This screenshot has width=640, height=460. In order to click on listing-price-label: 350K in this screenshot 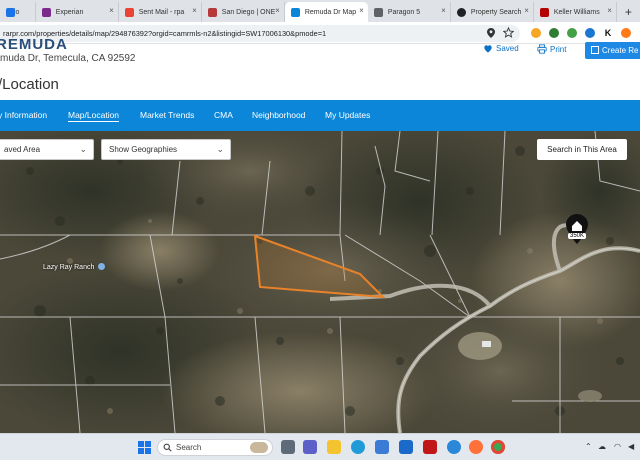, I will do `click(577, 236)`.